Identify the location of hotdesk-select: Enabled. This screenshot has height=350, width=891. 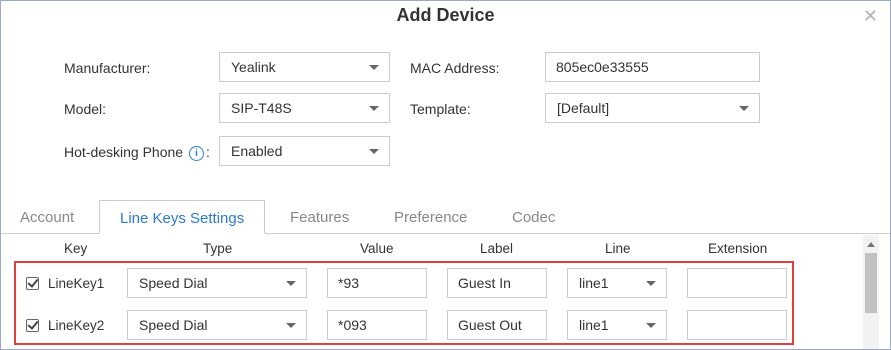
(304, 151).